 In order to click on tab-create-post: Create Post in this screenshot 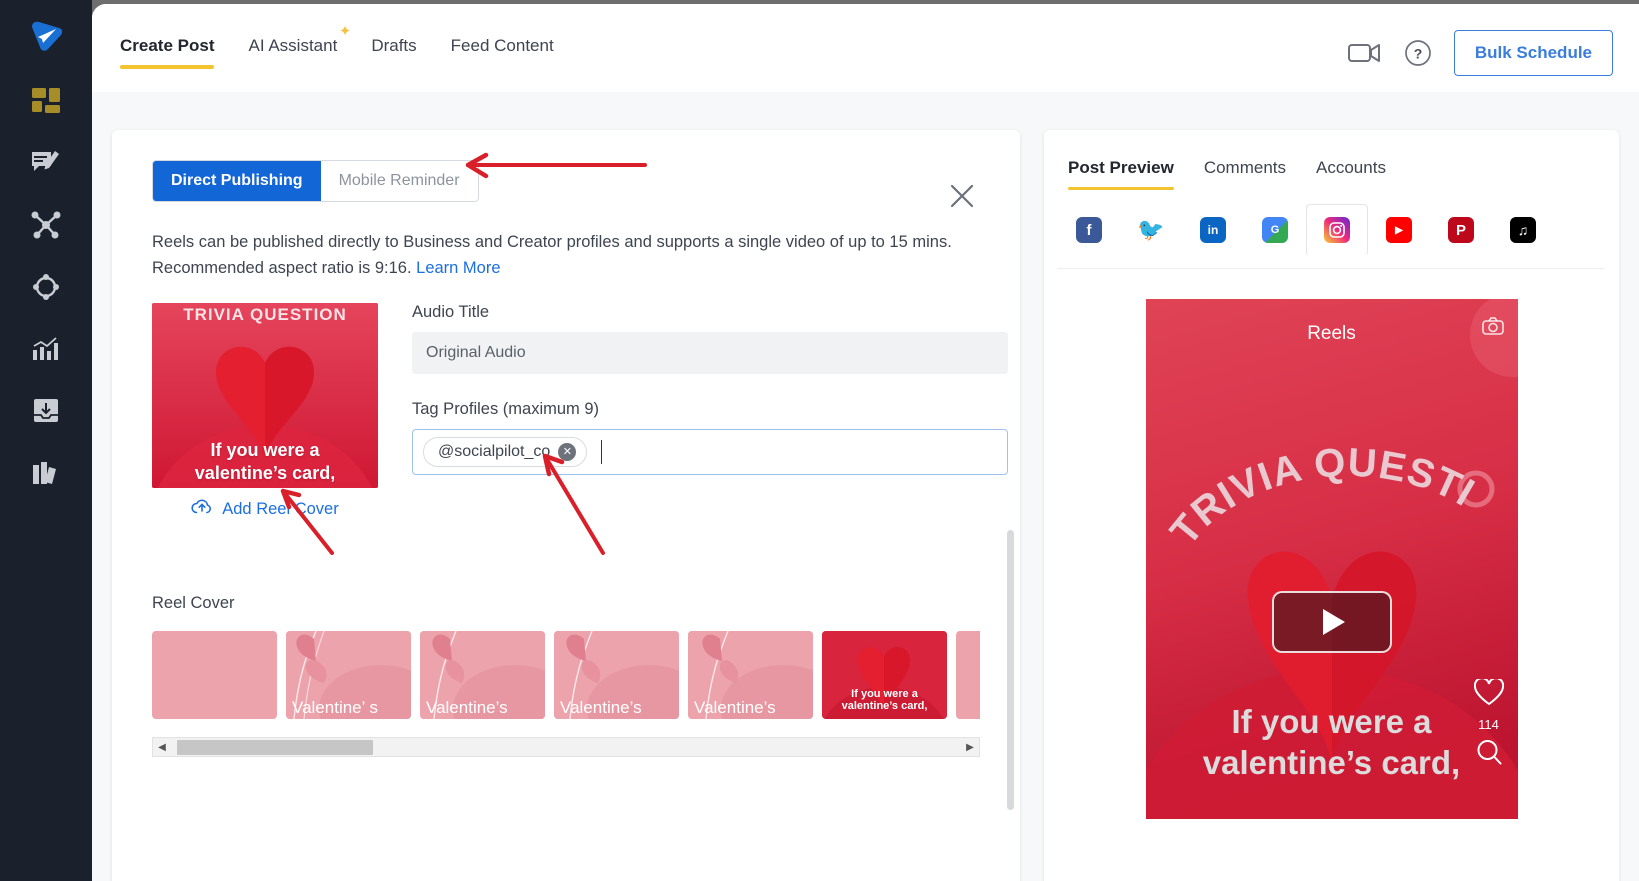, I will do `click(167, 52)`.